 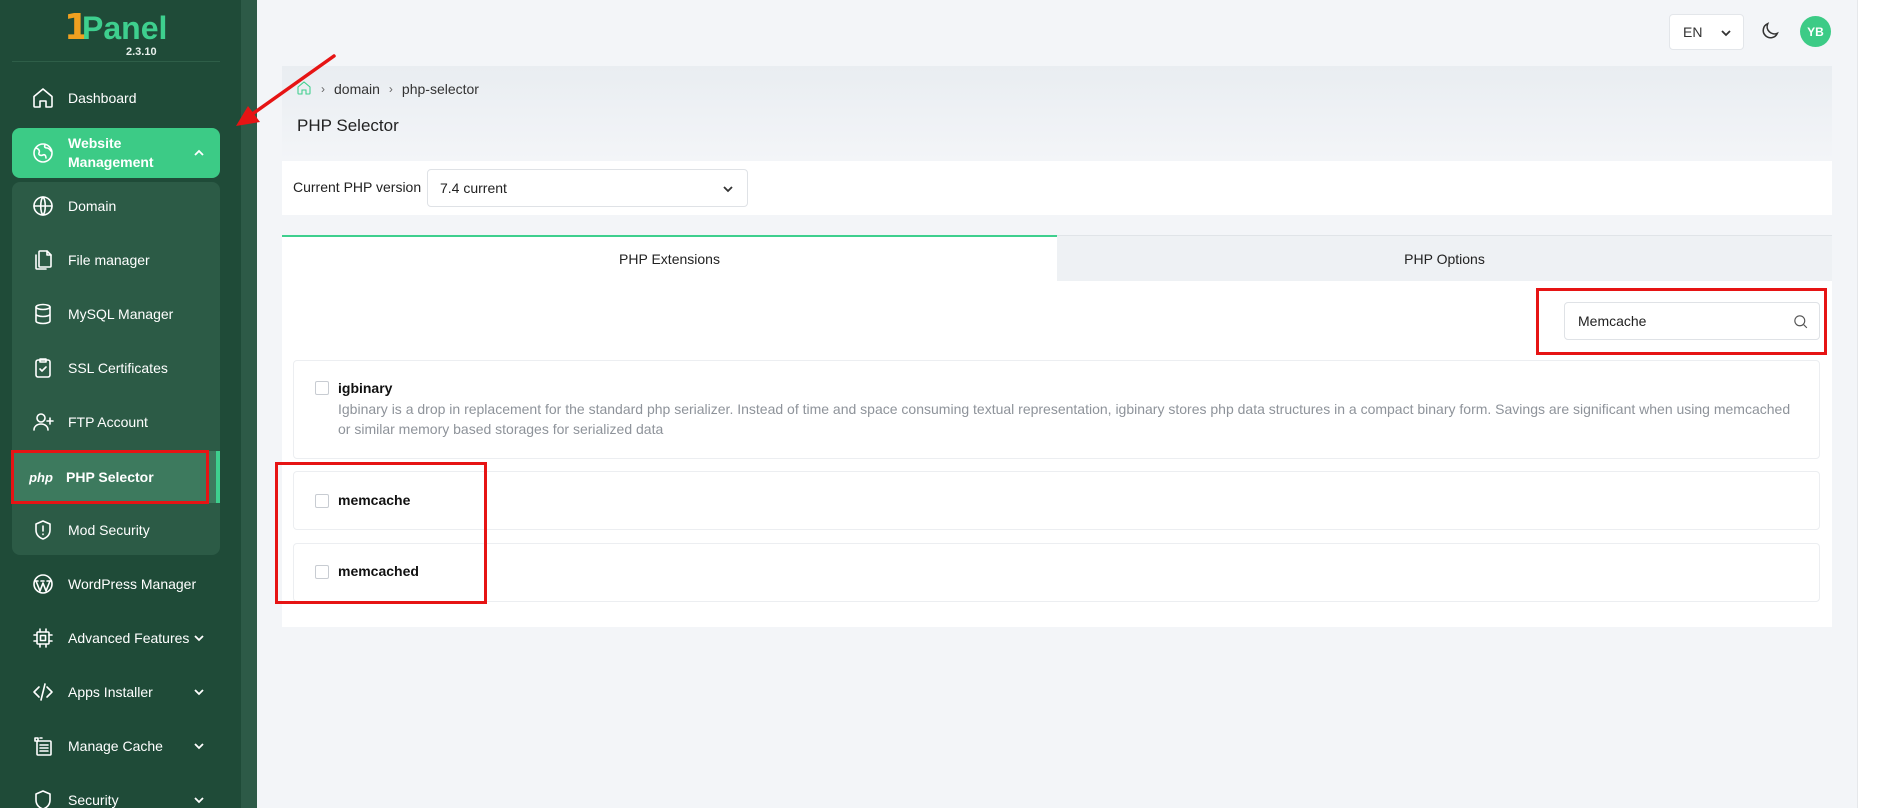 I want to click on code-icon, so click(x=43, y=692).